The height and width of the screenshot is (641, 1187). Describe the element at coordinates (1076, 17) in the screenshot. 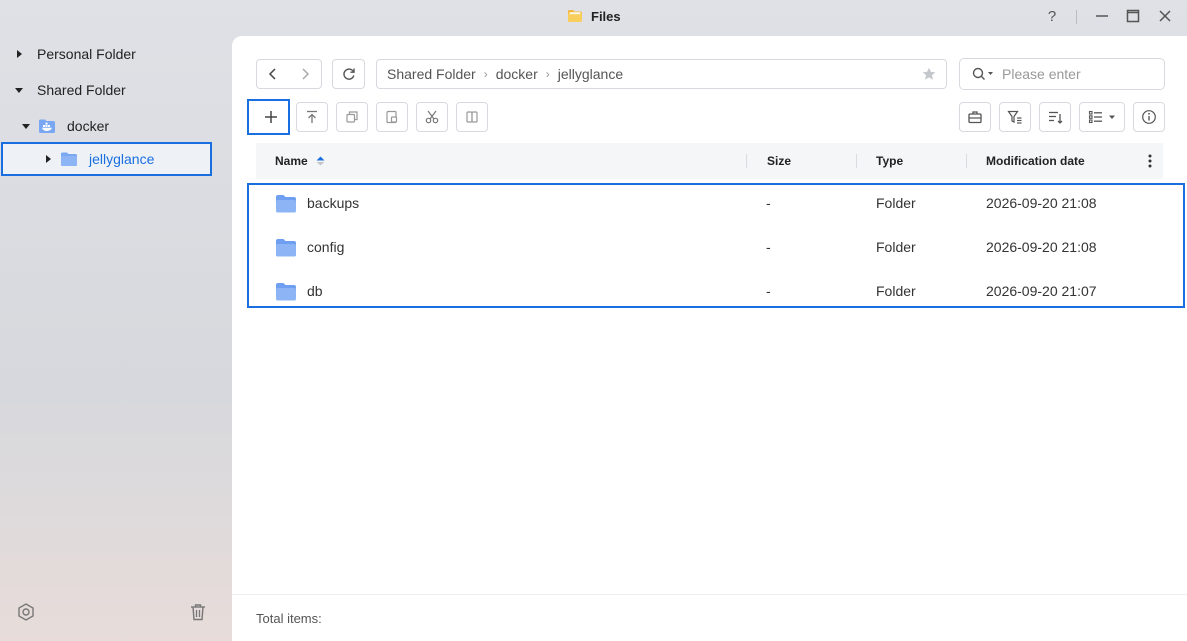

I see `title-divider` at that location.